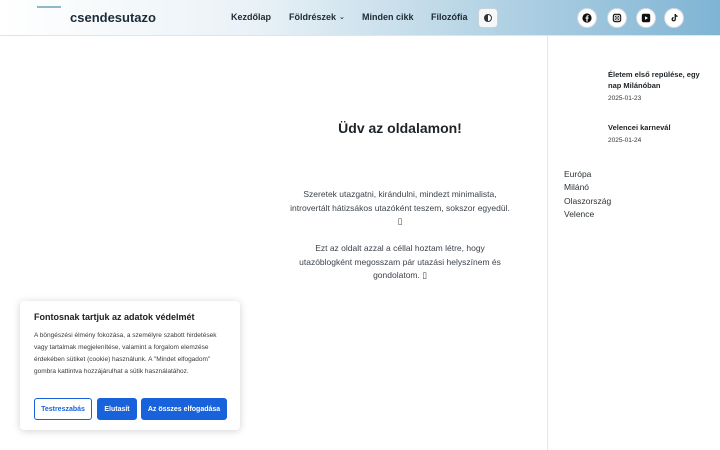 Image resolution: width=720 pixels, height=450 pixels. What do you see at coordinates (342, 17) in the screenshot?
I see `chevron-down-icon: ⌄` at bounding box center [342, 17].